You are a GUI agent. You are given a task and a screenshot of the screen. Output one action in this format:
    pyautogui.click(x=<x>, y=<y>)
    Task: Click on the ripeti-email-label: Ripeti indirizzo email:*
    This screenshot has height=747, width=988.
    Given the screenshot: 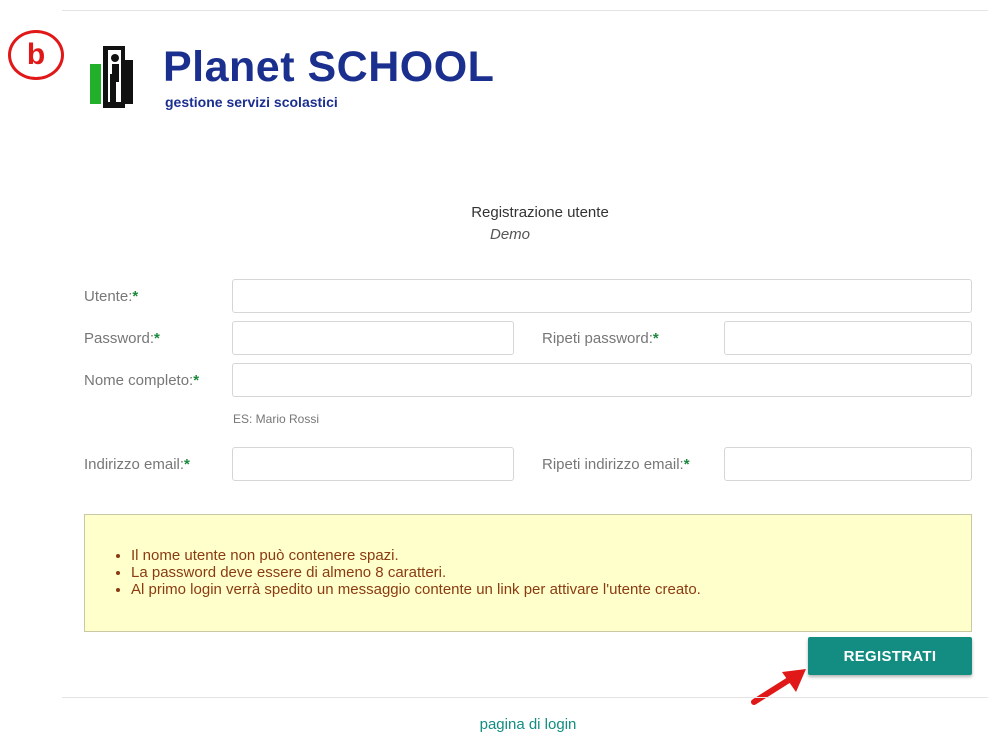 What is the action you would take?
    pyautogui.click(x=616, y=464)
    